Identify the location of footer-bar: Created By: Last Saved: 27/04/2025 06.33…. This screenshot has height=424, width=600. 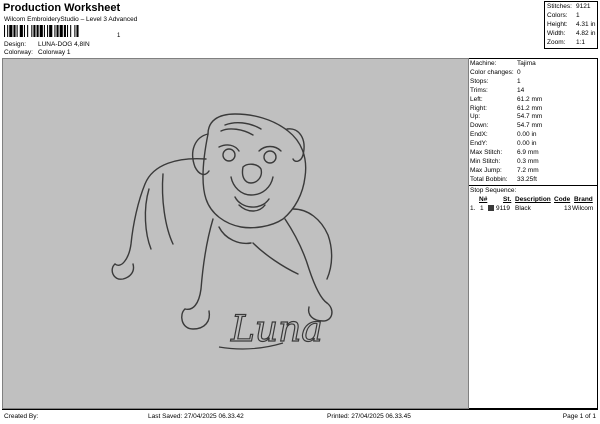
(300, 416).